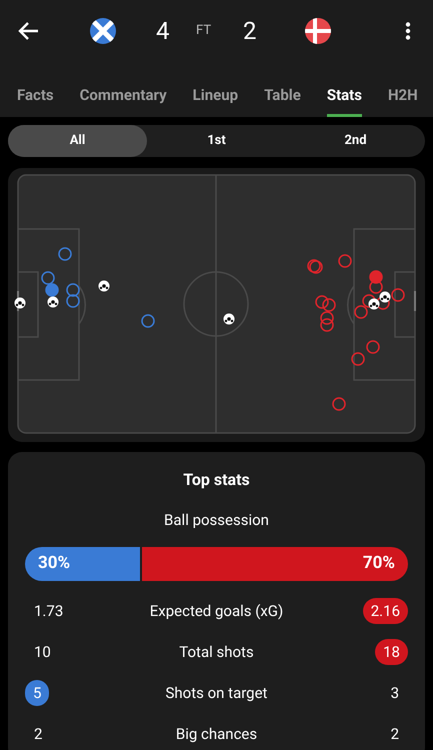  Describe the element at coordinates (318, 31) in the screenshot. I see `cross-flag-icon` at that location.